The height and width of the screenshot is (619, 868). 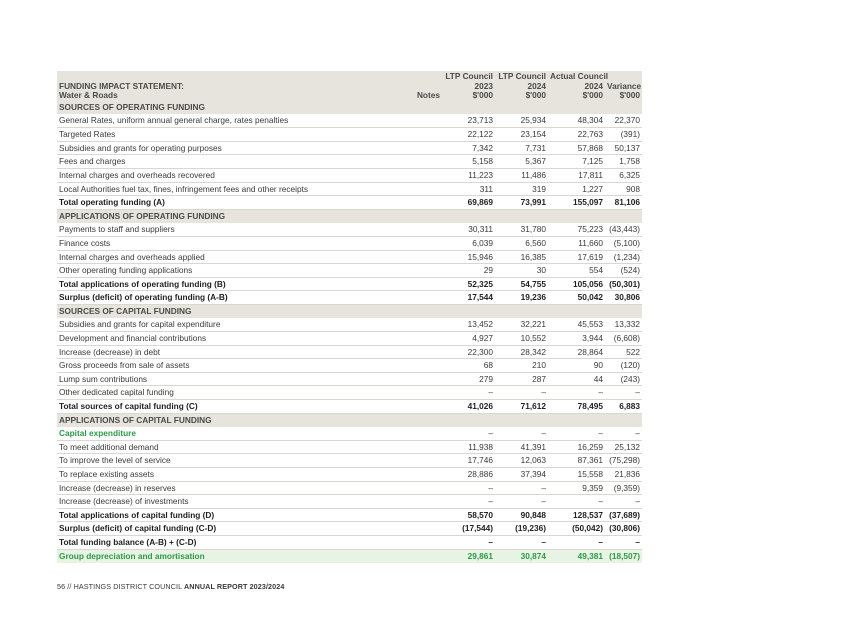 What do you see at coordinates (576, 148) in the screenshot?
I see `actual-2024-cell: 57,868` at bounding box center [576, 148].